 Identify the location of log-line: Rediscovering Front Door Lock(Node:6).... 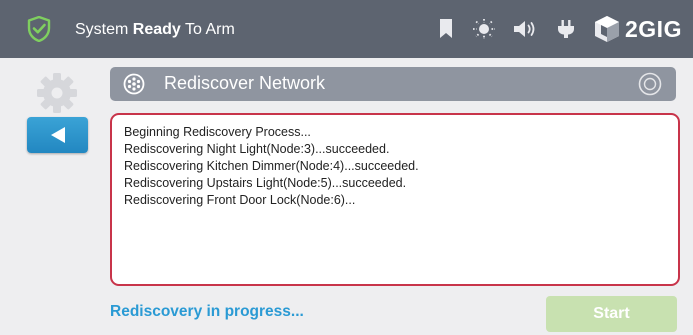
(240, 200).